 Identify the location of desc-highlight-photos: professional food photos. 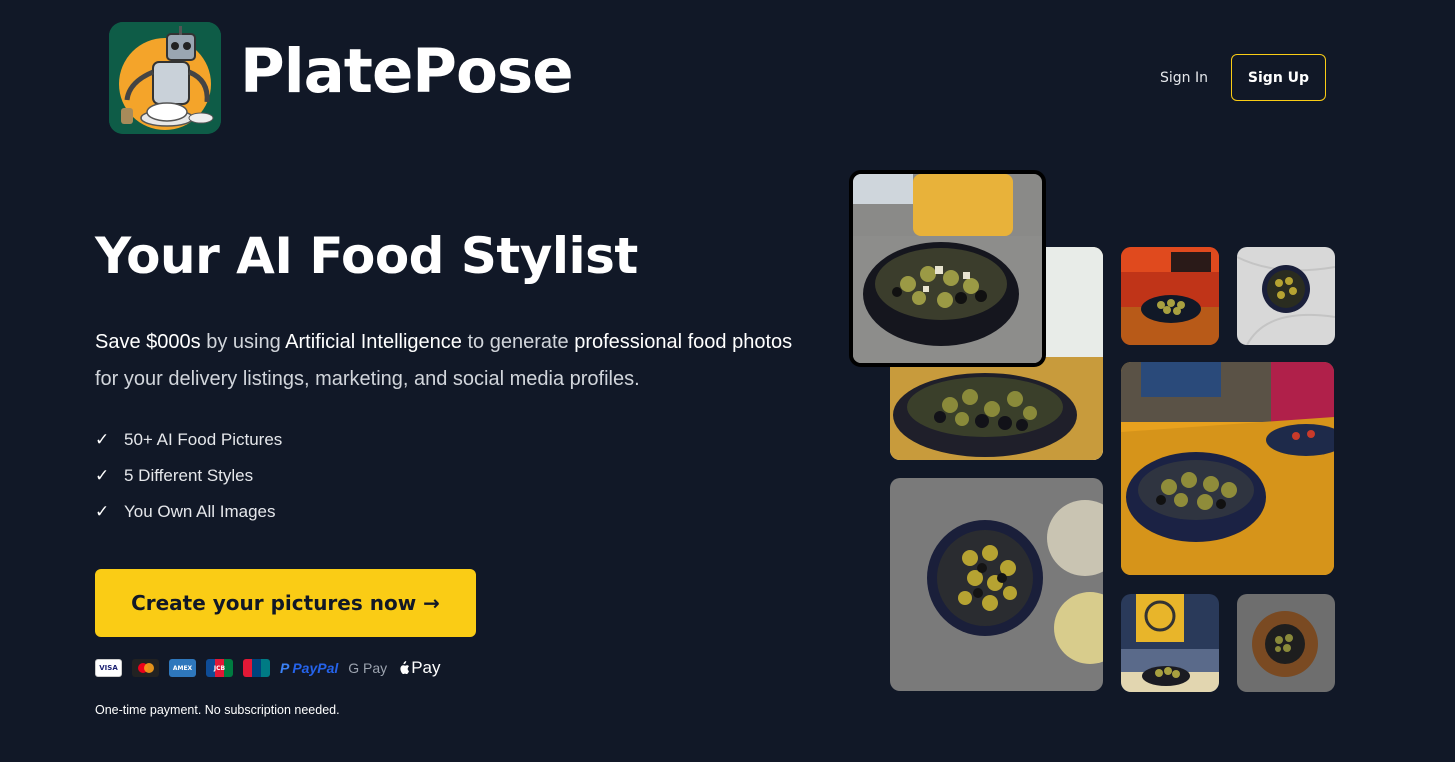
(683, 342).